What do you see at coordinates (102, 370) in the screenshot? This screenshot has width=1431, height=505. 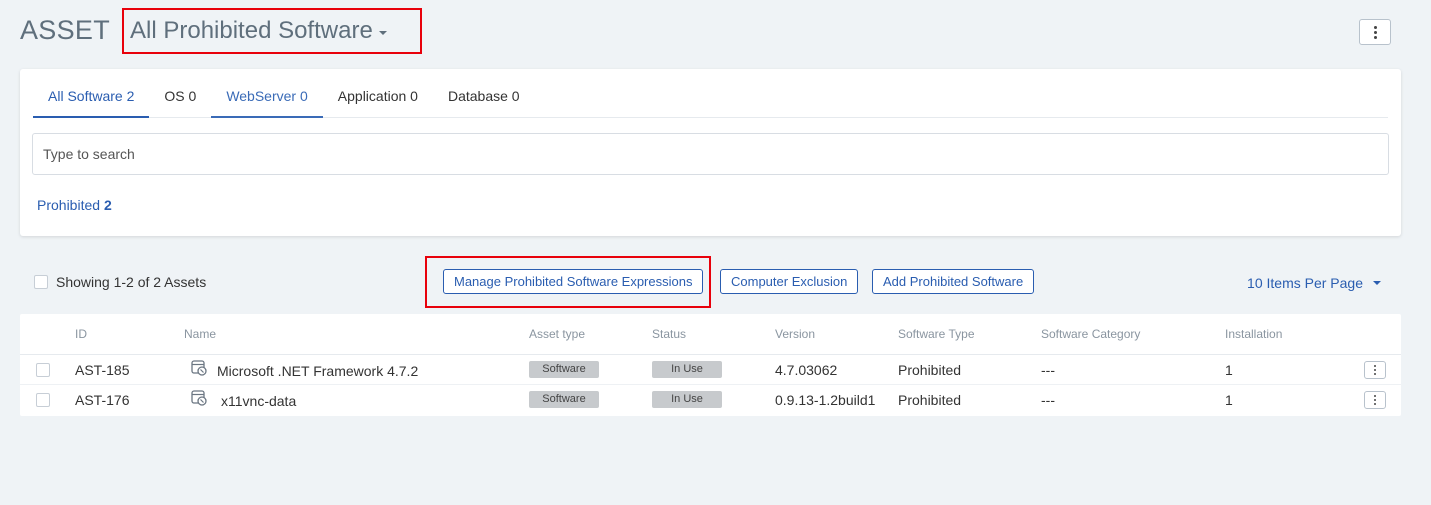 I see `asset-id: AST-185` at bounding box center [102, 370].